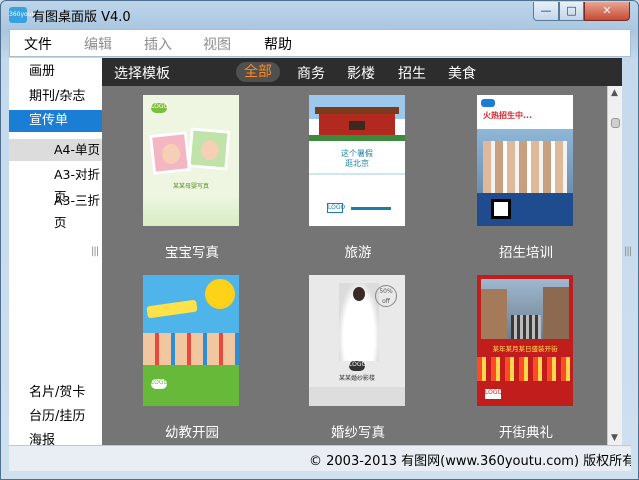 The image size is (639, 480). What do you see at coordinates (607, 11) in the screenshot?
I see `close-button: ✕` at bounding box center [607, 11].